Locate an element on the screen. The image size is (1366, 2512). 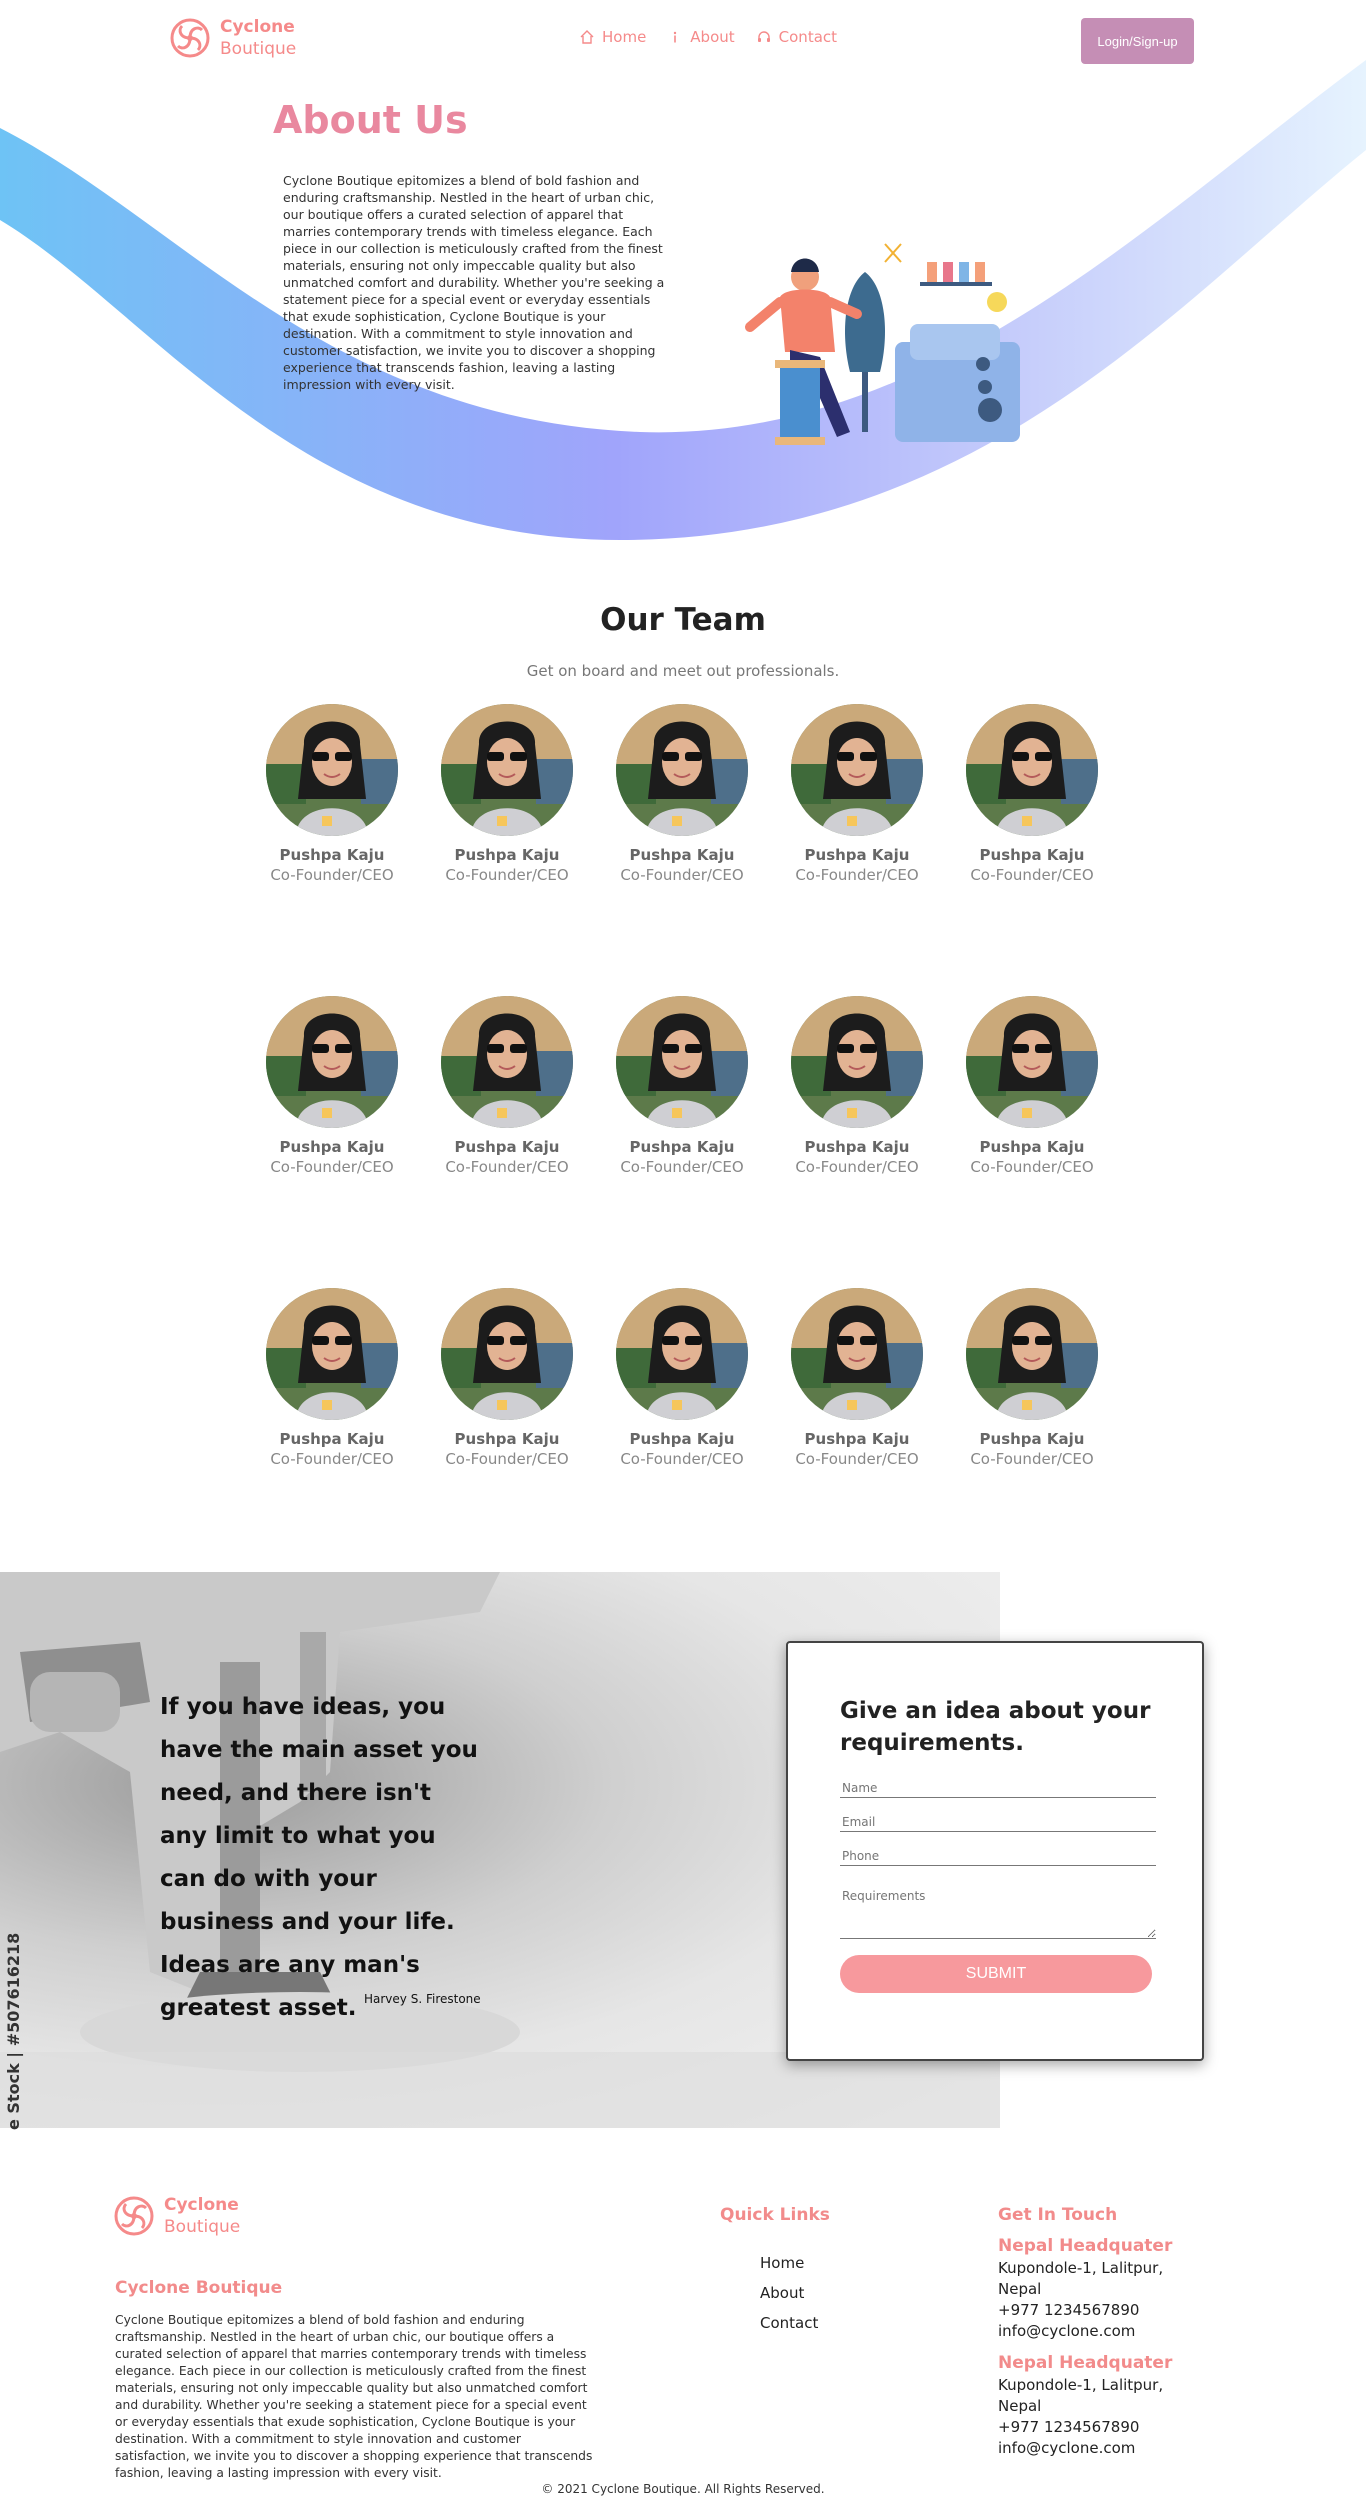
info-icon is located at coordinates (675, 37).